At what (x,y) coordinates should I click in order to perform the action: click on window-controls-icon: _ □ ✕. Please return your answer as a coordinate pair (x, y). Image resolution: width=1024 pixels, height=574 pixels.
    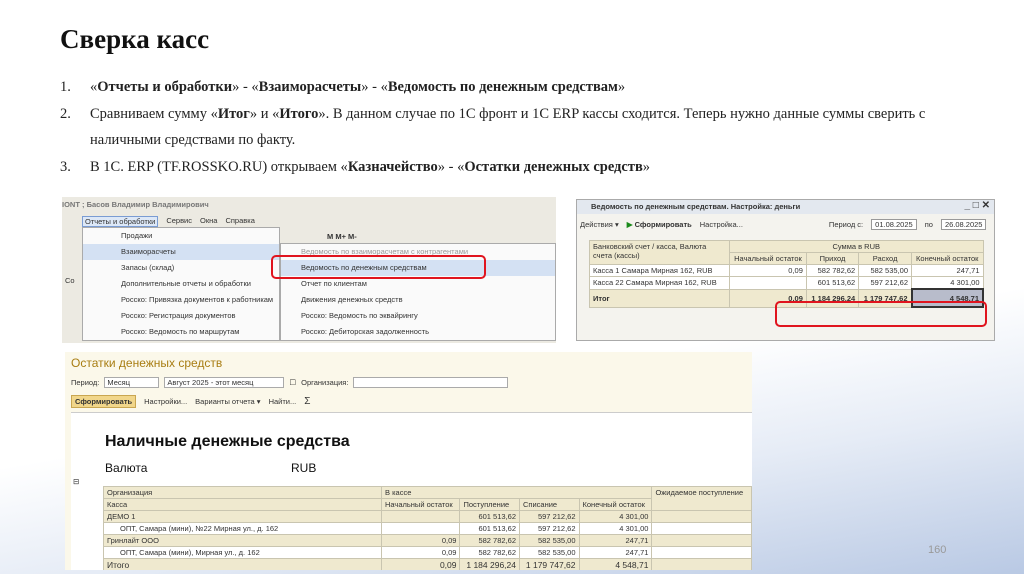
    Looking at the image, I should click on (977, 205).